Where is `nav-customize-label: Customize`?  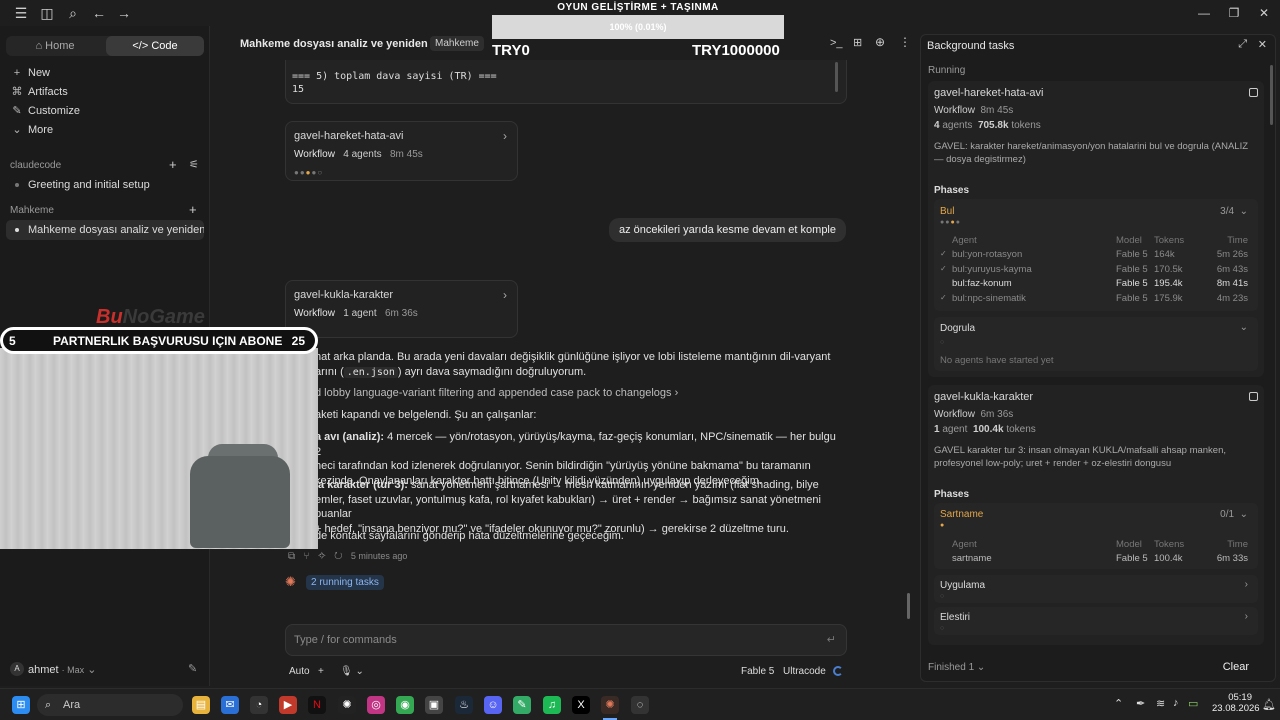
nav-customize-label: Customize is located at coordinates (54, 111).